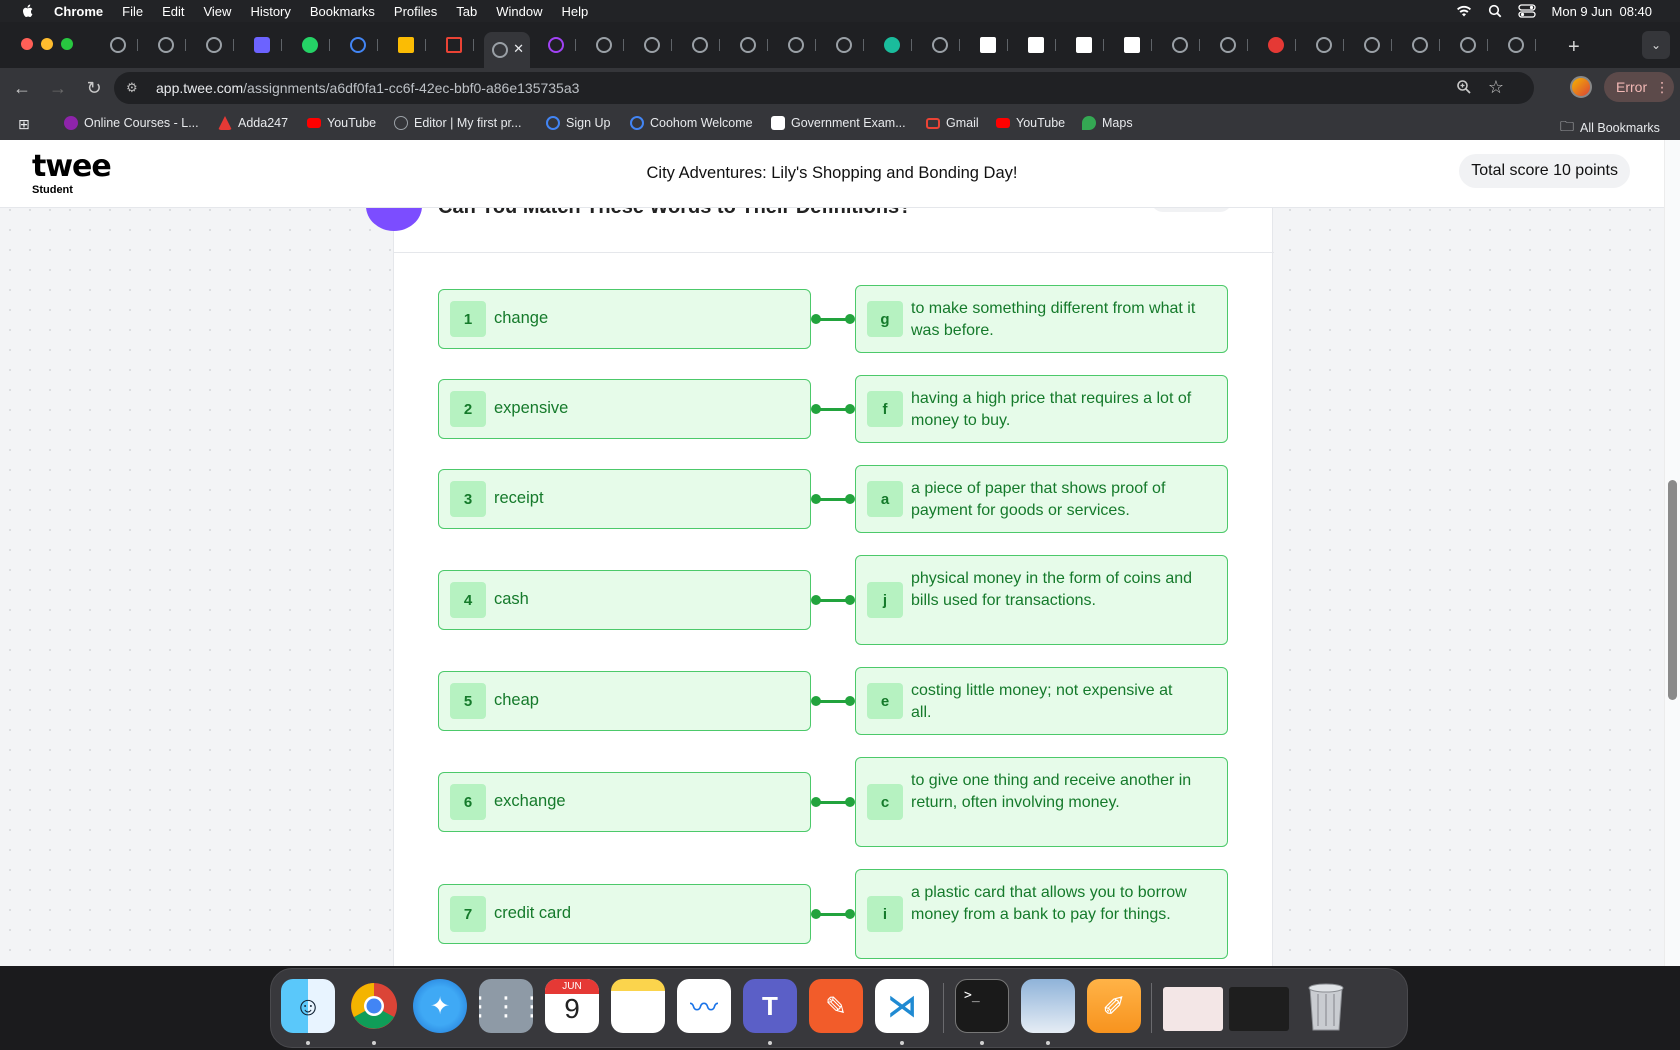 The height and width of the screenshot is (1050, 1680). I want to click on match-word-item: 7 credit card, so click(624, 914).